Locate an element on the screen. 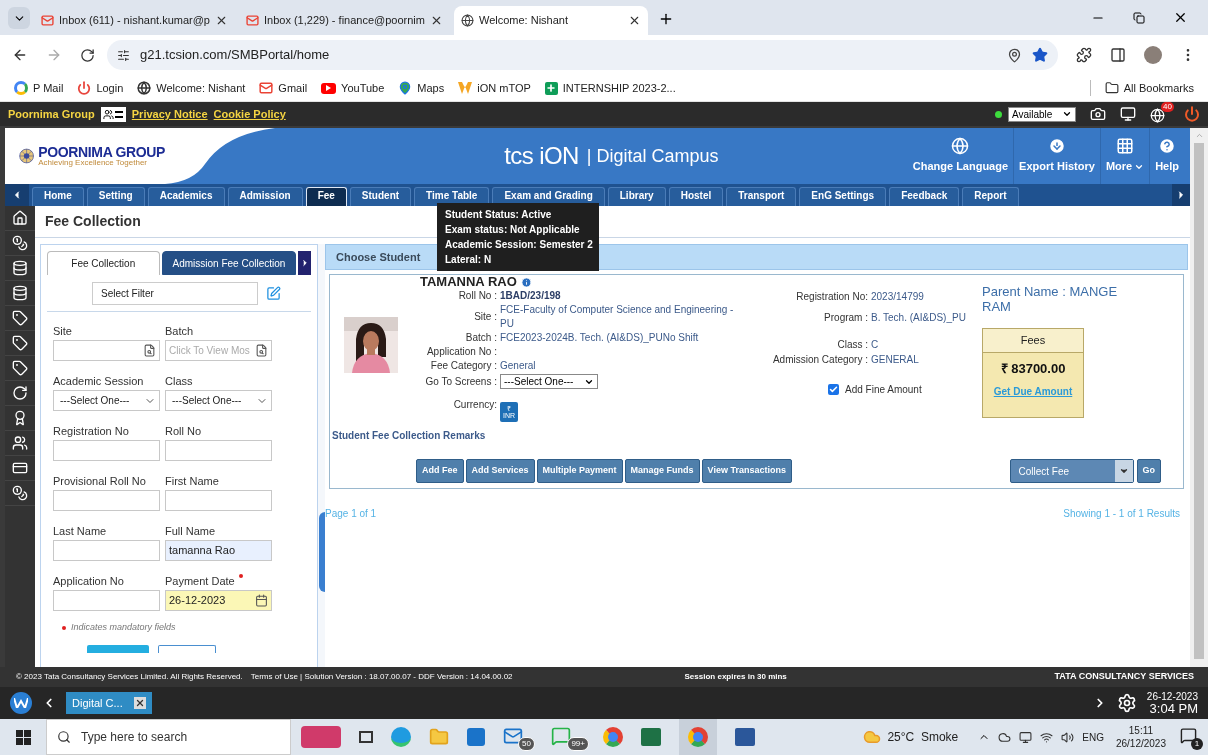 Image resolution: width=1208 pixels, height=755 pixels. bookmark: YouTube is located at coordinates (353, 88).